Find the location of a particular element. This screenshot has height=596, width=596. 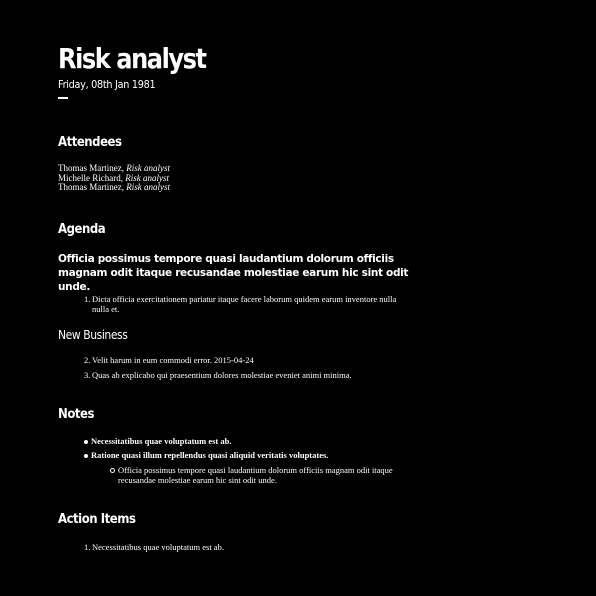

new-business-heading: New Business is located at coordinates (93, 335).